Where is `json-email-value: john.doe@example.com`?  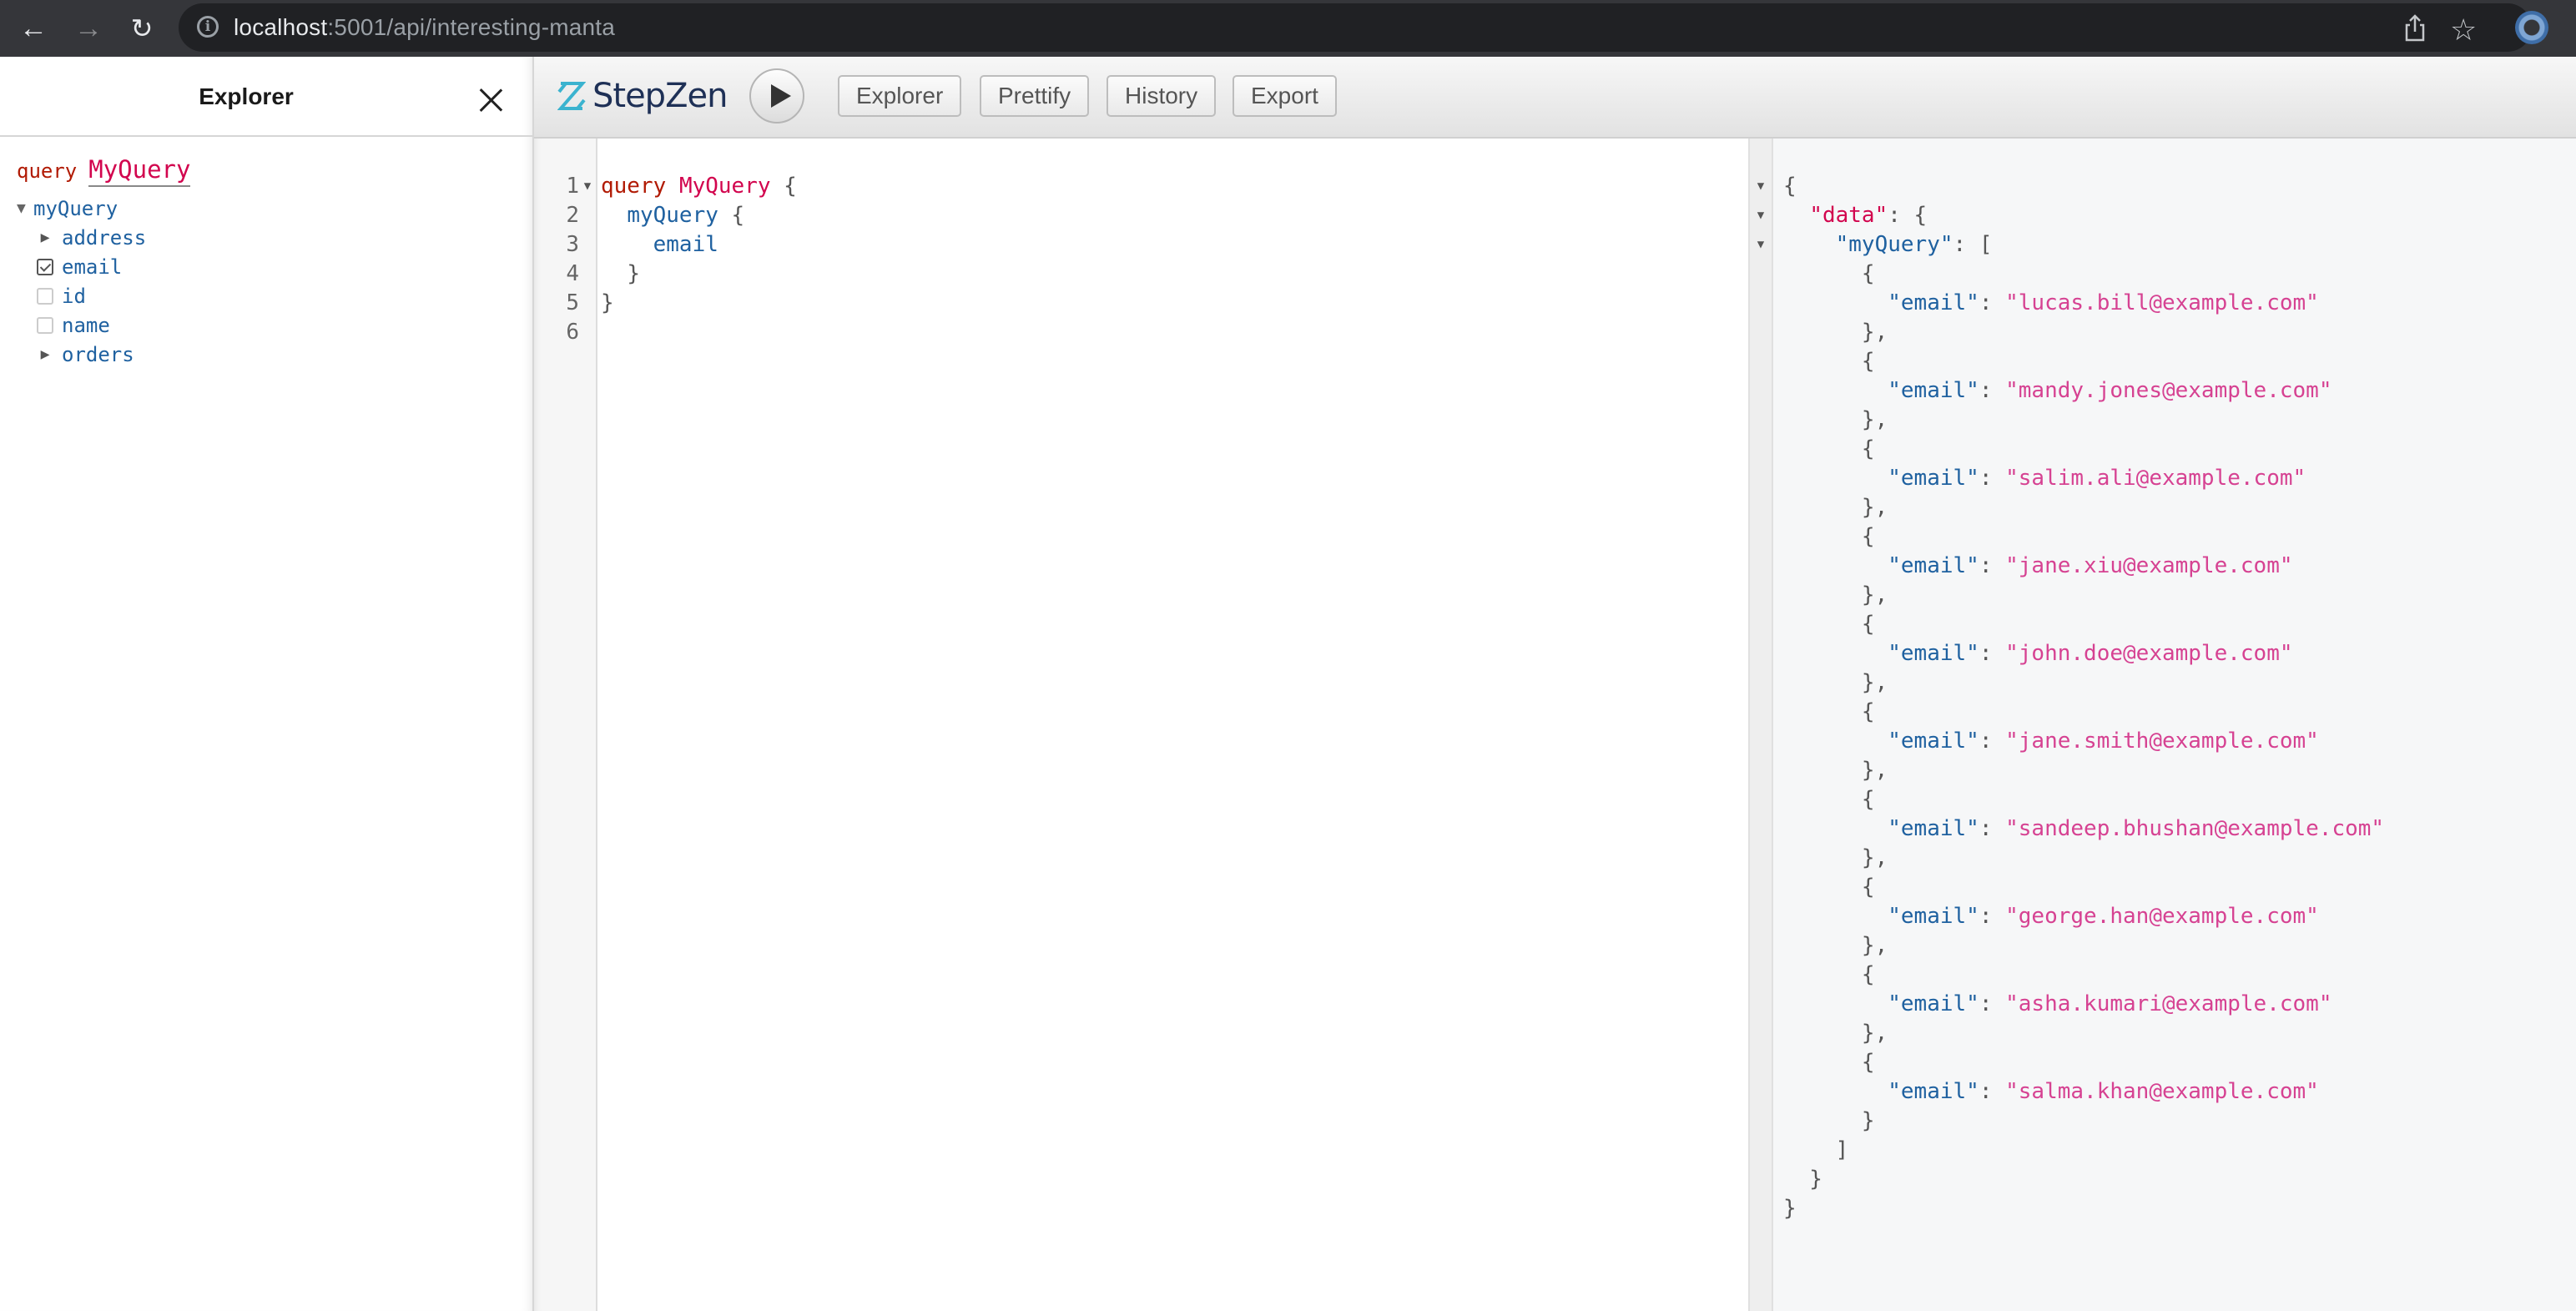
json-email-value: john.doe@example.com is located at coordinates (2149, 653).